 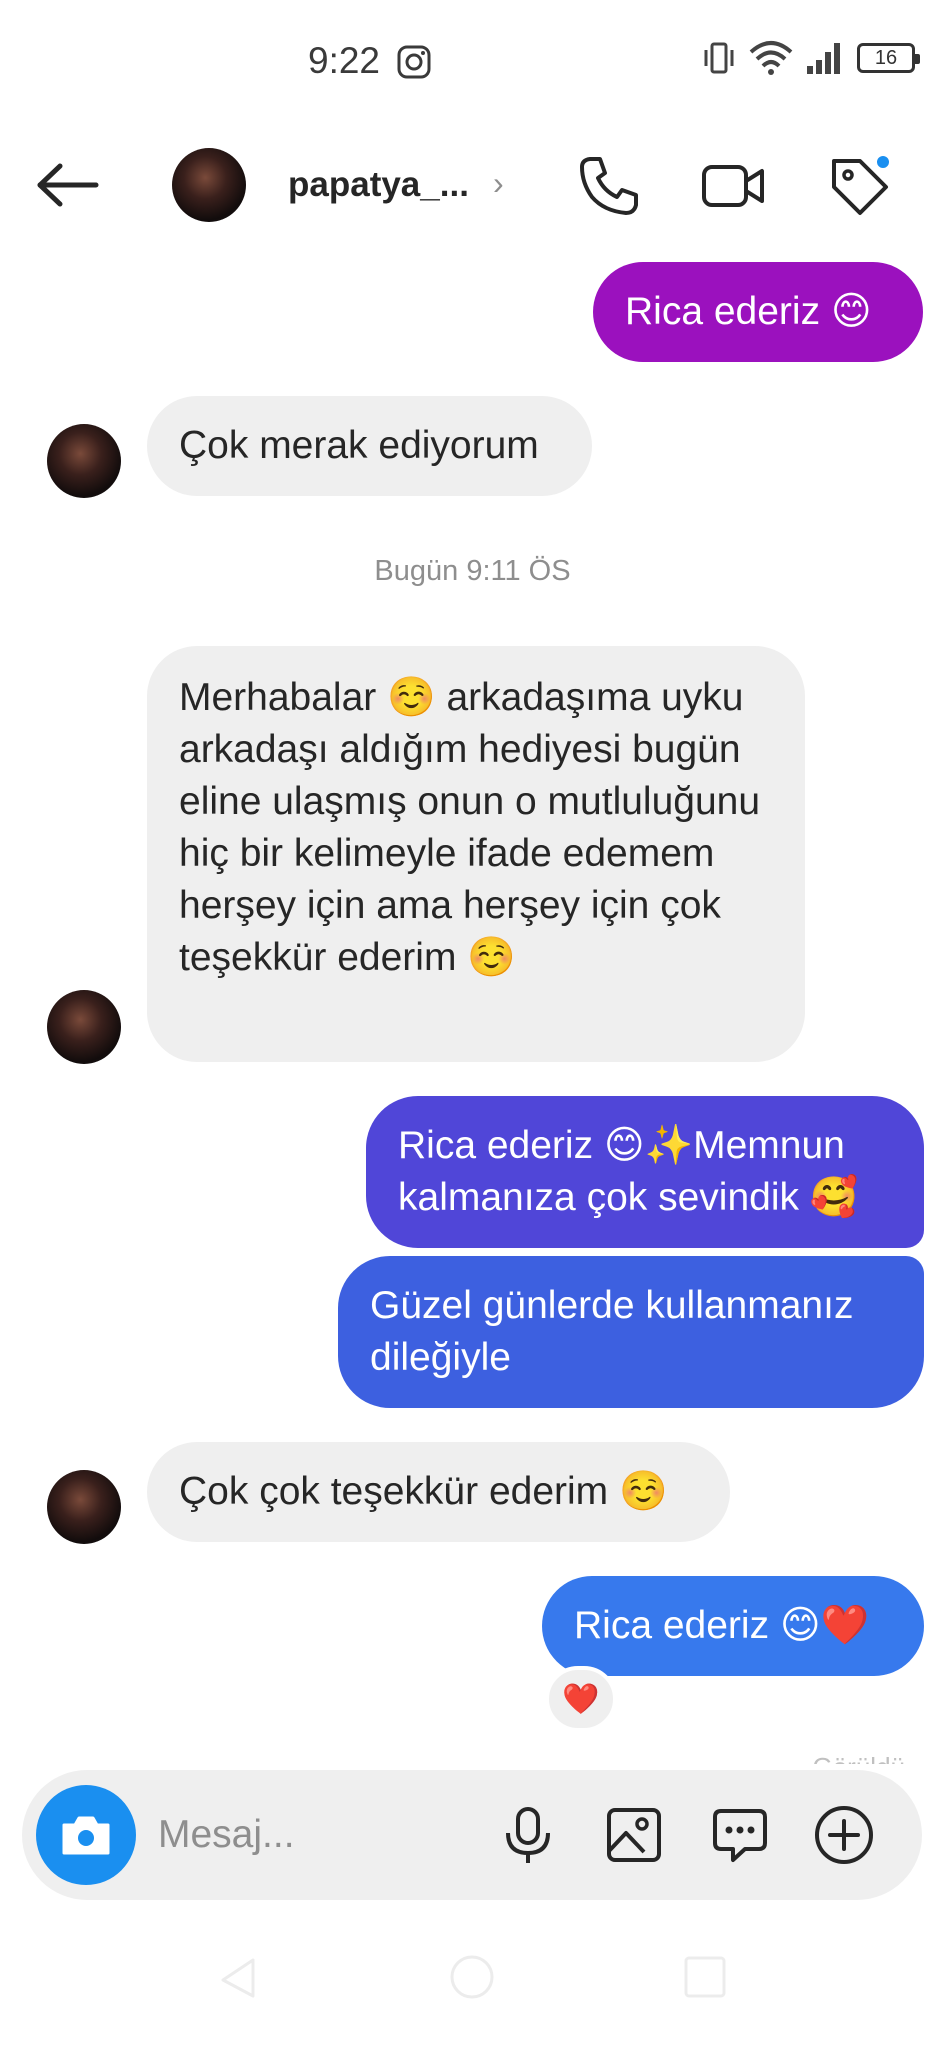 What do you see at coordinates (209, 185) in the screenshot?
I see `contact-avatar` at bounding box center [209, 185].